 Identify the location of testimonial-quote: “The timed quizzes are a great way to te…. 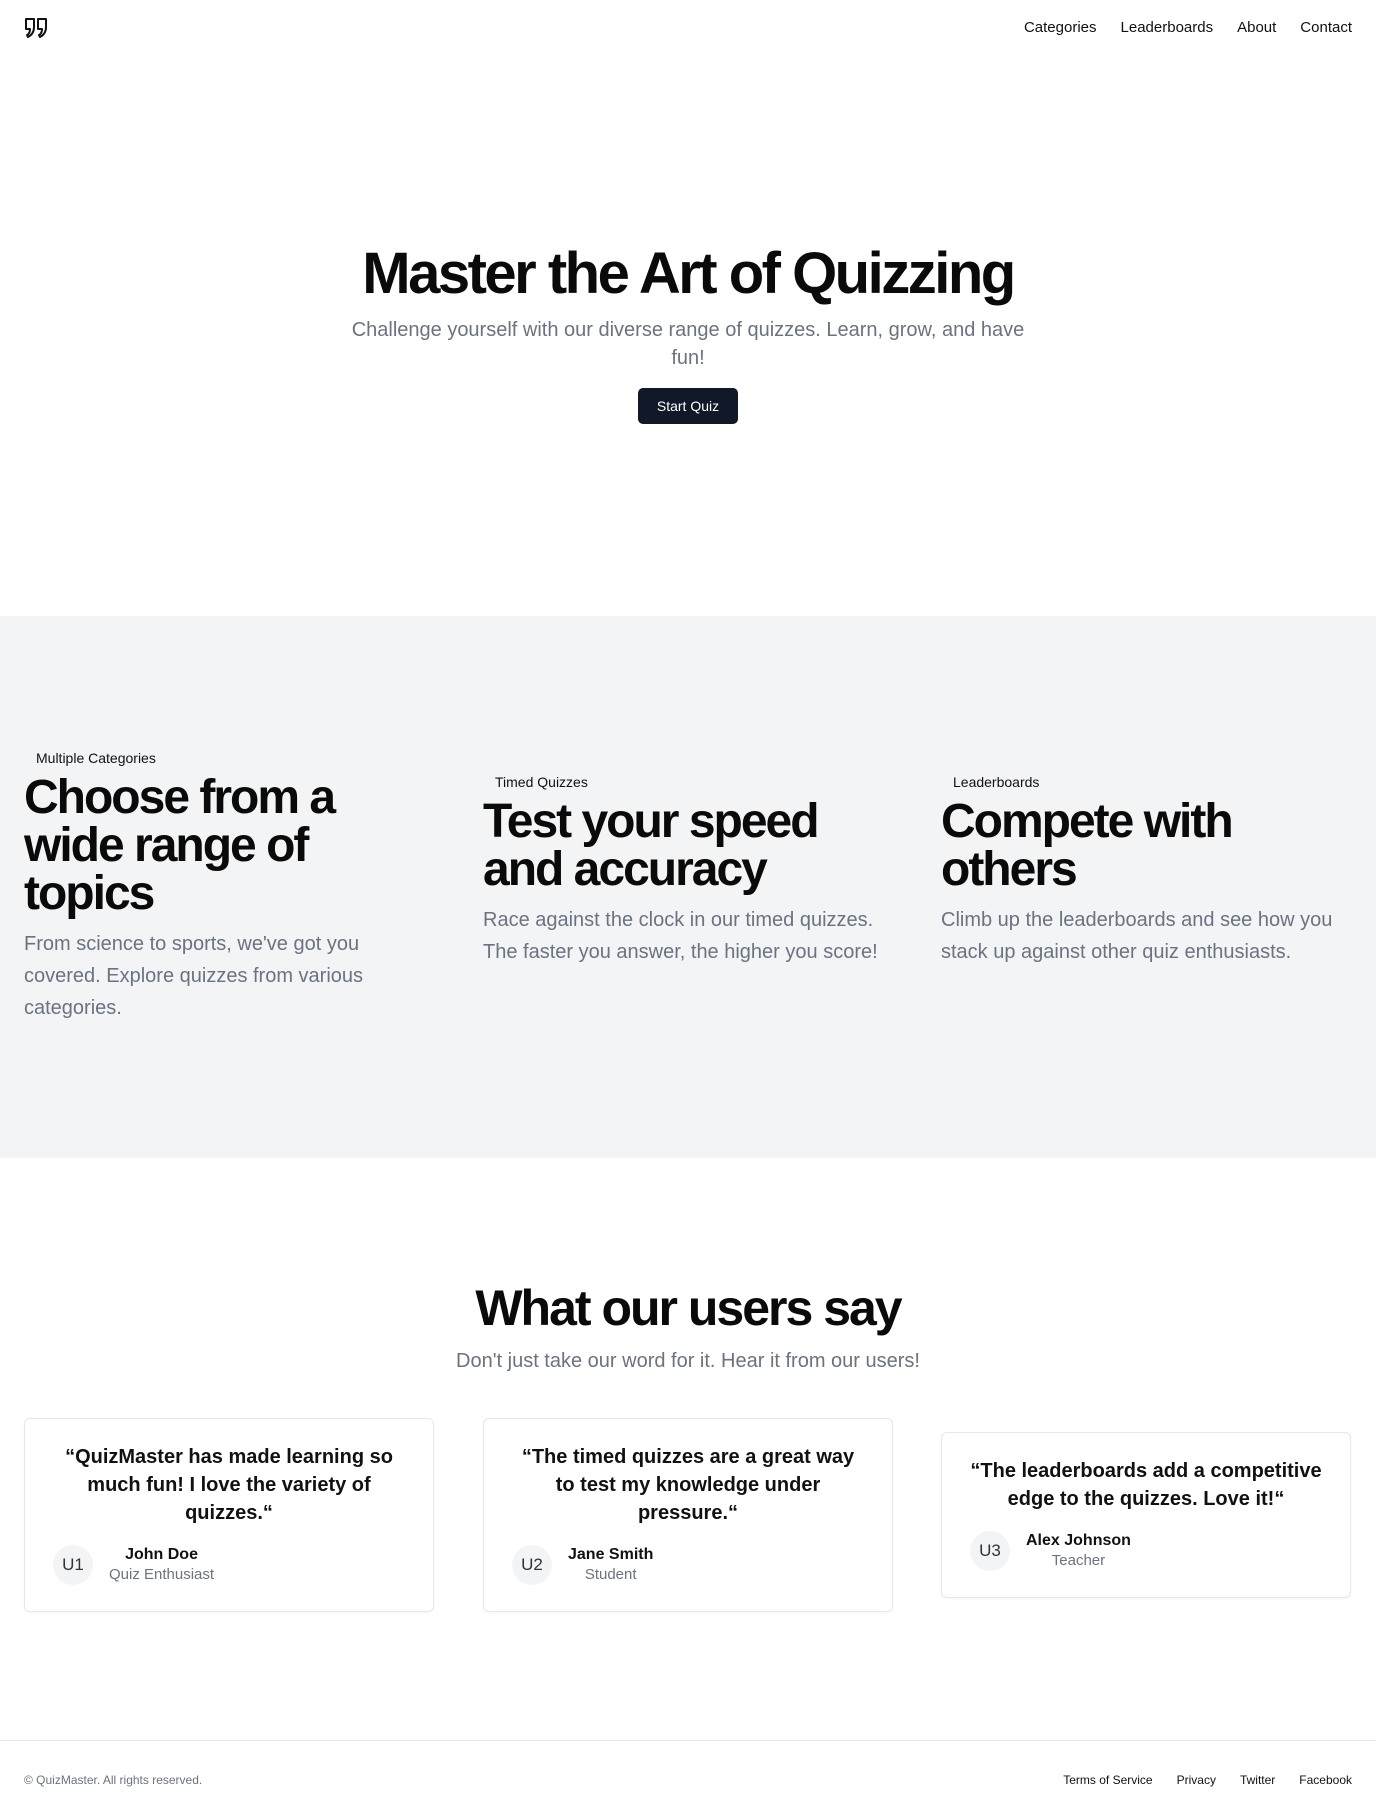
(688, 1485).